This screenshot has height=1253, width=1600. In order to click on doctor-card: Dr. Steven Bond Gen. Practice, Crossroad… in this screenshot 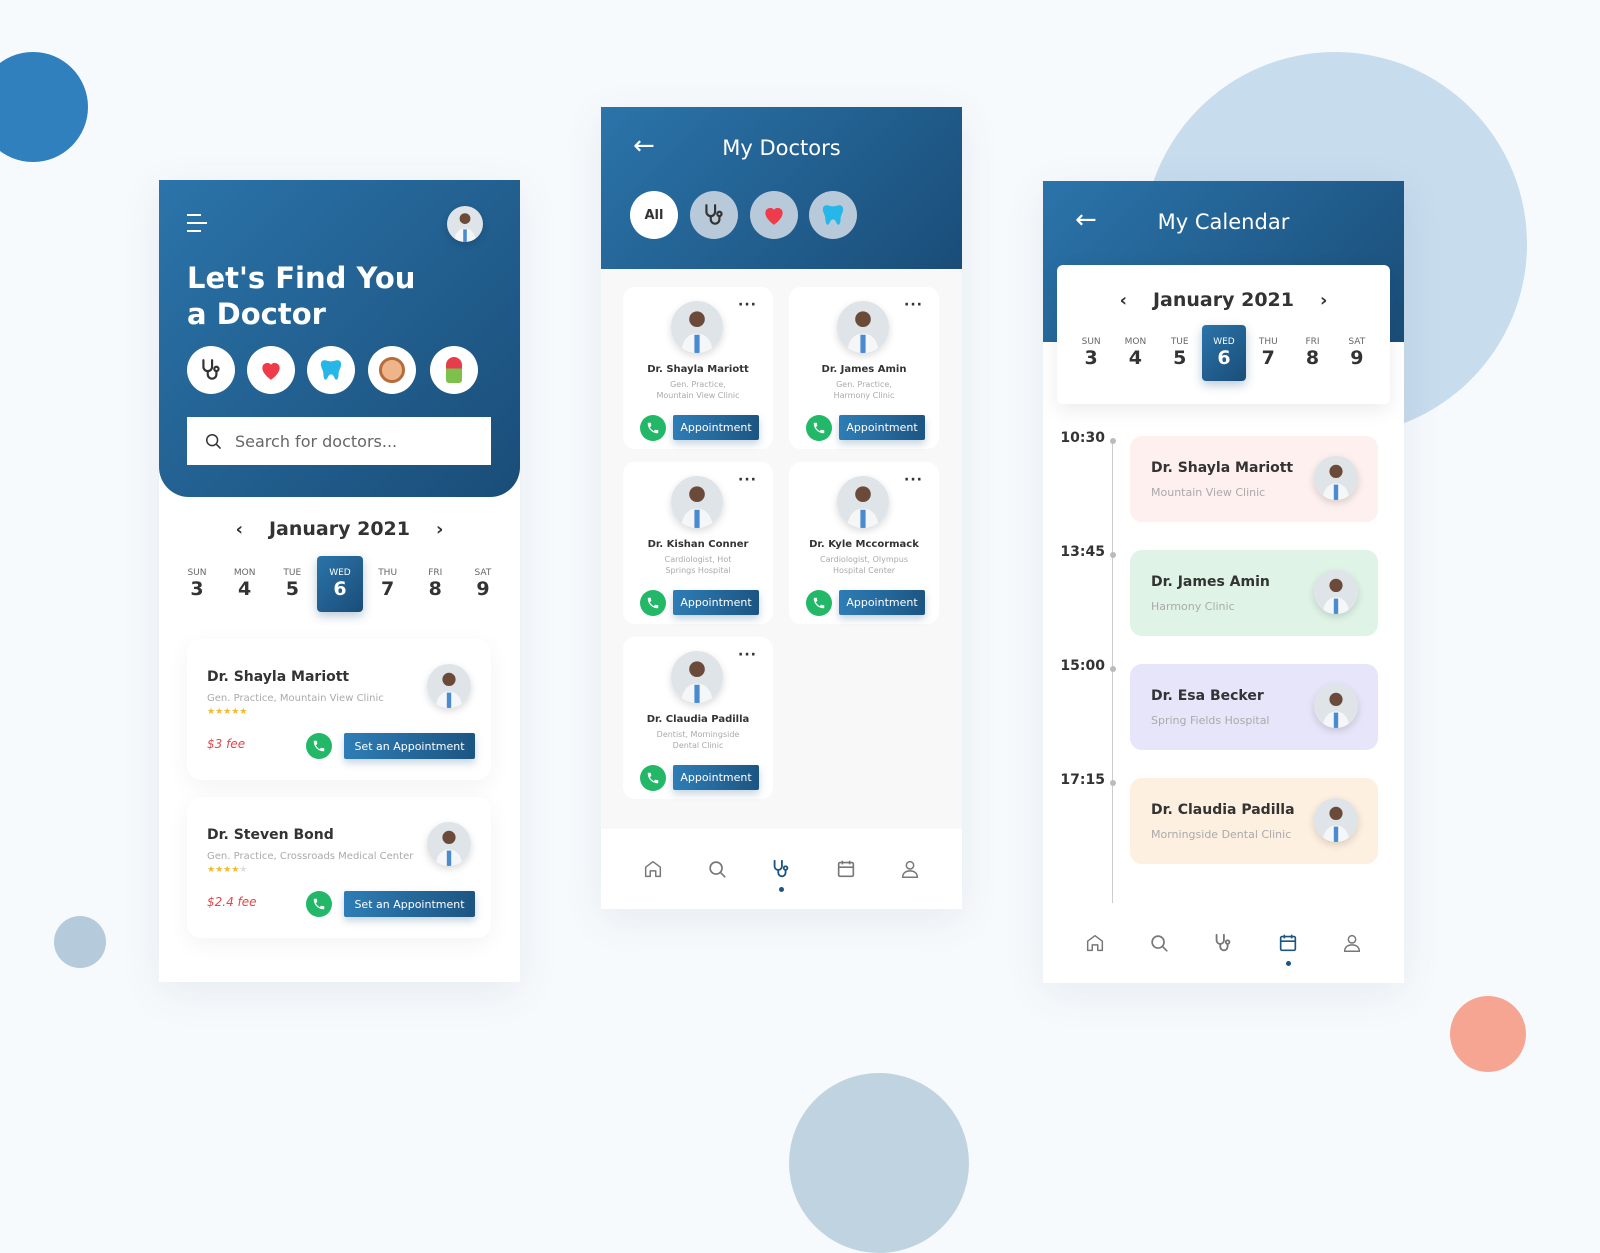, I will do `click(339, 867)`.